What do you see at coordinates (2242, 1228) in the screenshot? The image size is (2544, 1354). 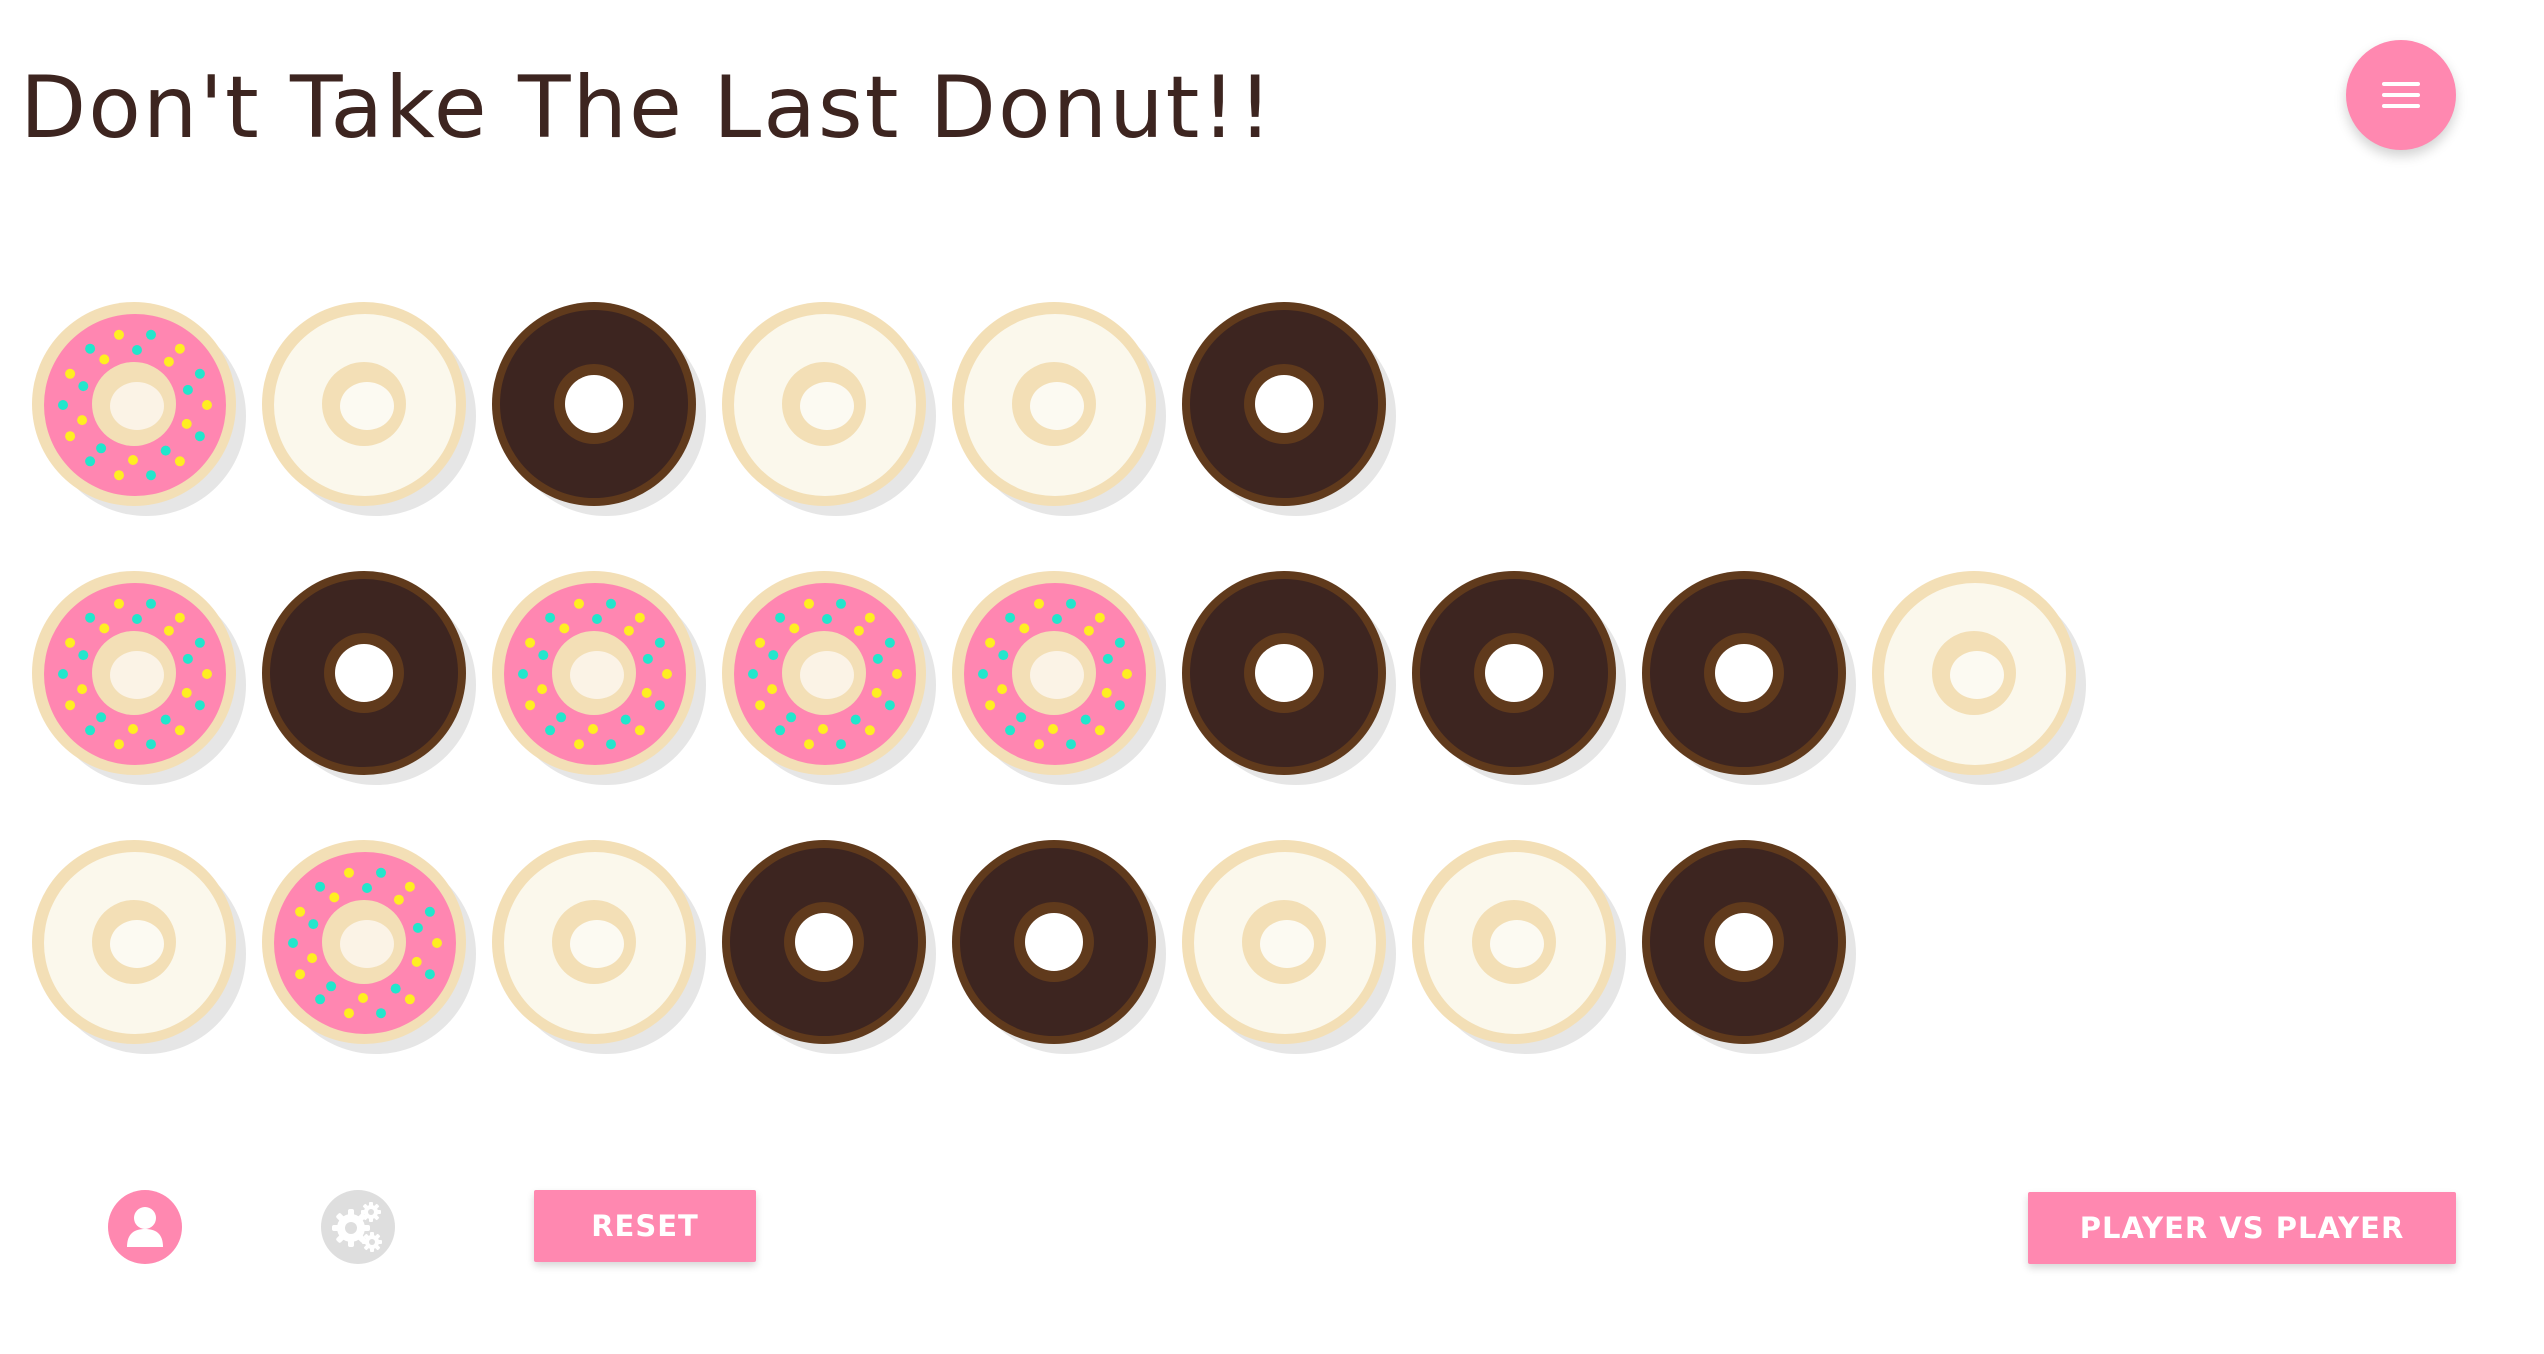 I see `game-mode-button: PLAYER VS PLAYER` at bounding box center [2242, 1228].